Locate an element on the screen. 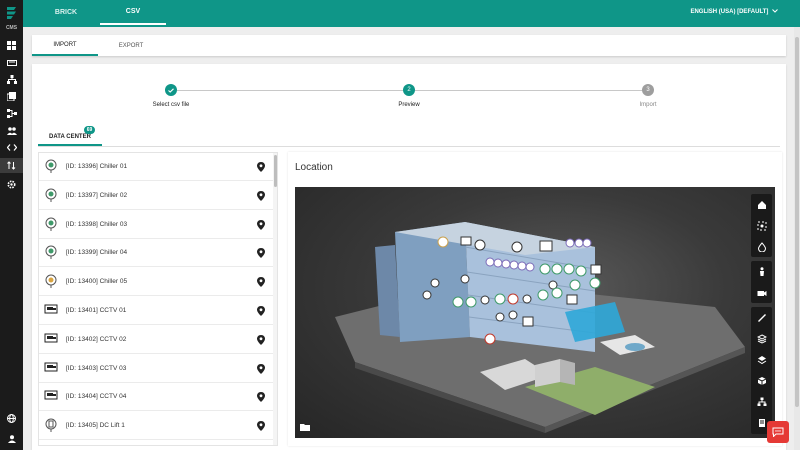 Image resolution: width=800 pixels, height=450 pixels. tab-import: IMPORT is located at coordinates (65, 45).